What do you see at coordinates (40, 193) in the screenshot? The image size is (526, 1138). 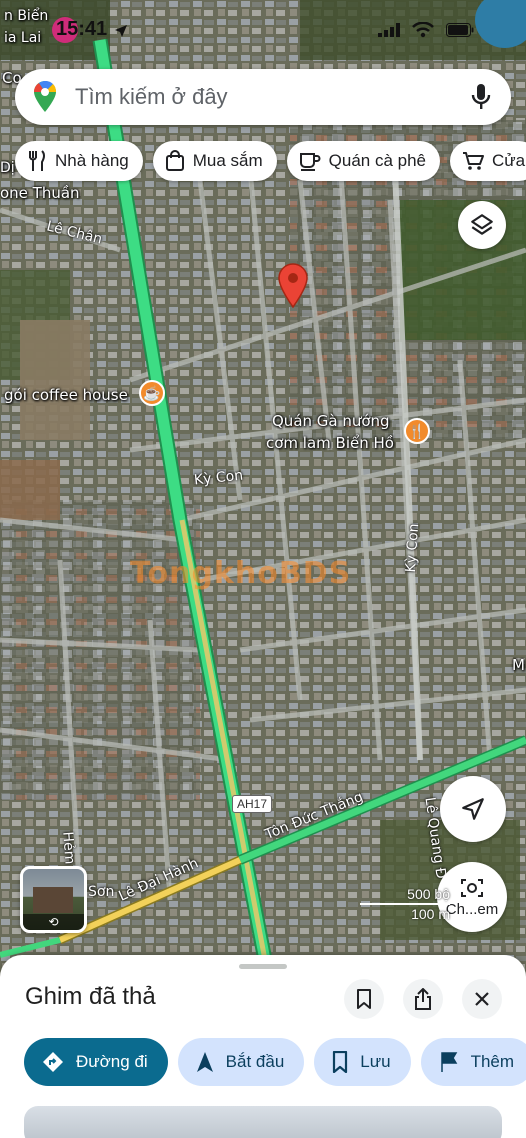 I see `map-label-thuan: one Thuần` at bounding box center [40, 193].